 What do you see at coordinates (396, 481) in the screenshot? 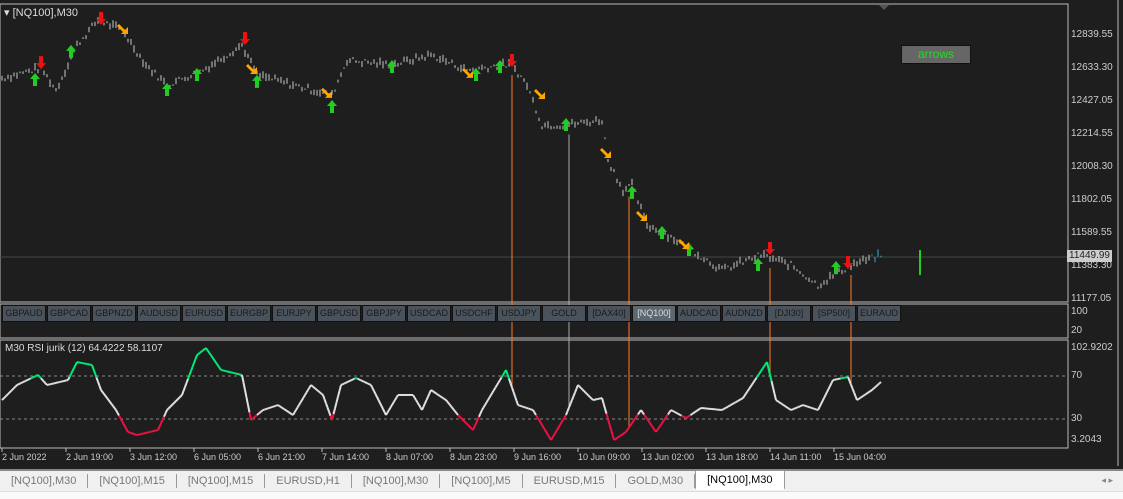
I see `tab-4: [NQ100],M30` at bounding box center [396, 481].